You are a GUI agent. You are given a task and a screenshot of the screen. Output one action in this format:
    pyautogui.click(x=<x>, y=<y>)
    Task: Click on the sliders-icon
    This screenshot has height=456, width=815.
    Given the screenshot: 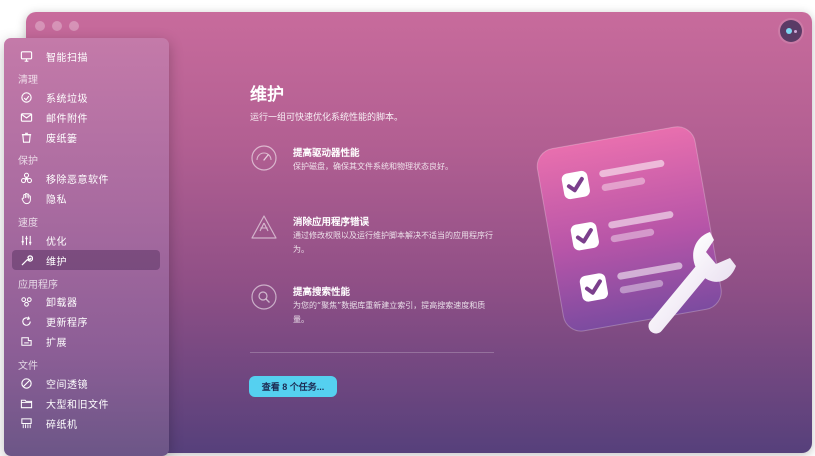 What is the action you would take?
    pyautogui.click(x=26, y=240)
    